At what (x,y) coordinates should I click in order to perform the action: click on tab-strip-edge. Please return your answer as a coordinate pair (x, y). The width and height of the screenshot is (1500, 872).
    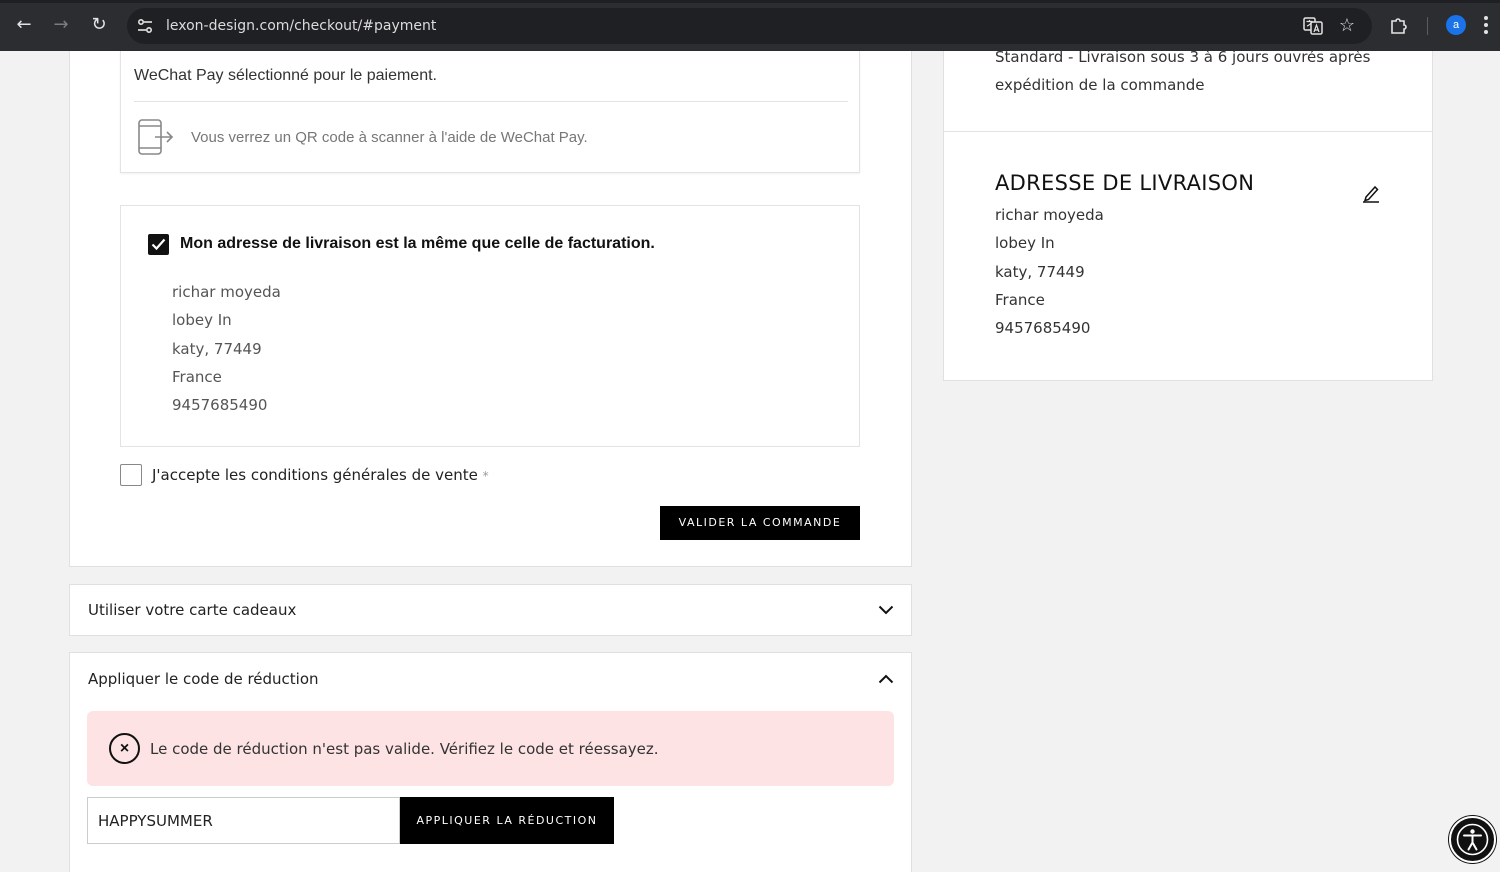
    Looking at the image, I should click on (750, 1).